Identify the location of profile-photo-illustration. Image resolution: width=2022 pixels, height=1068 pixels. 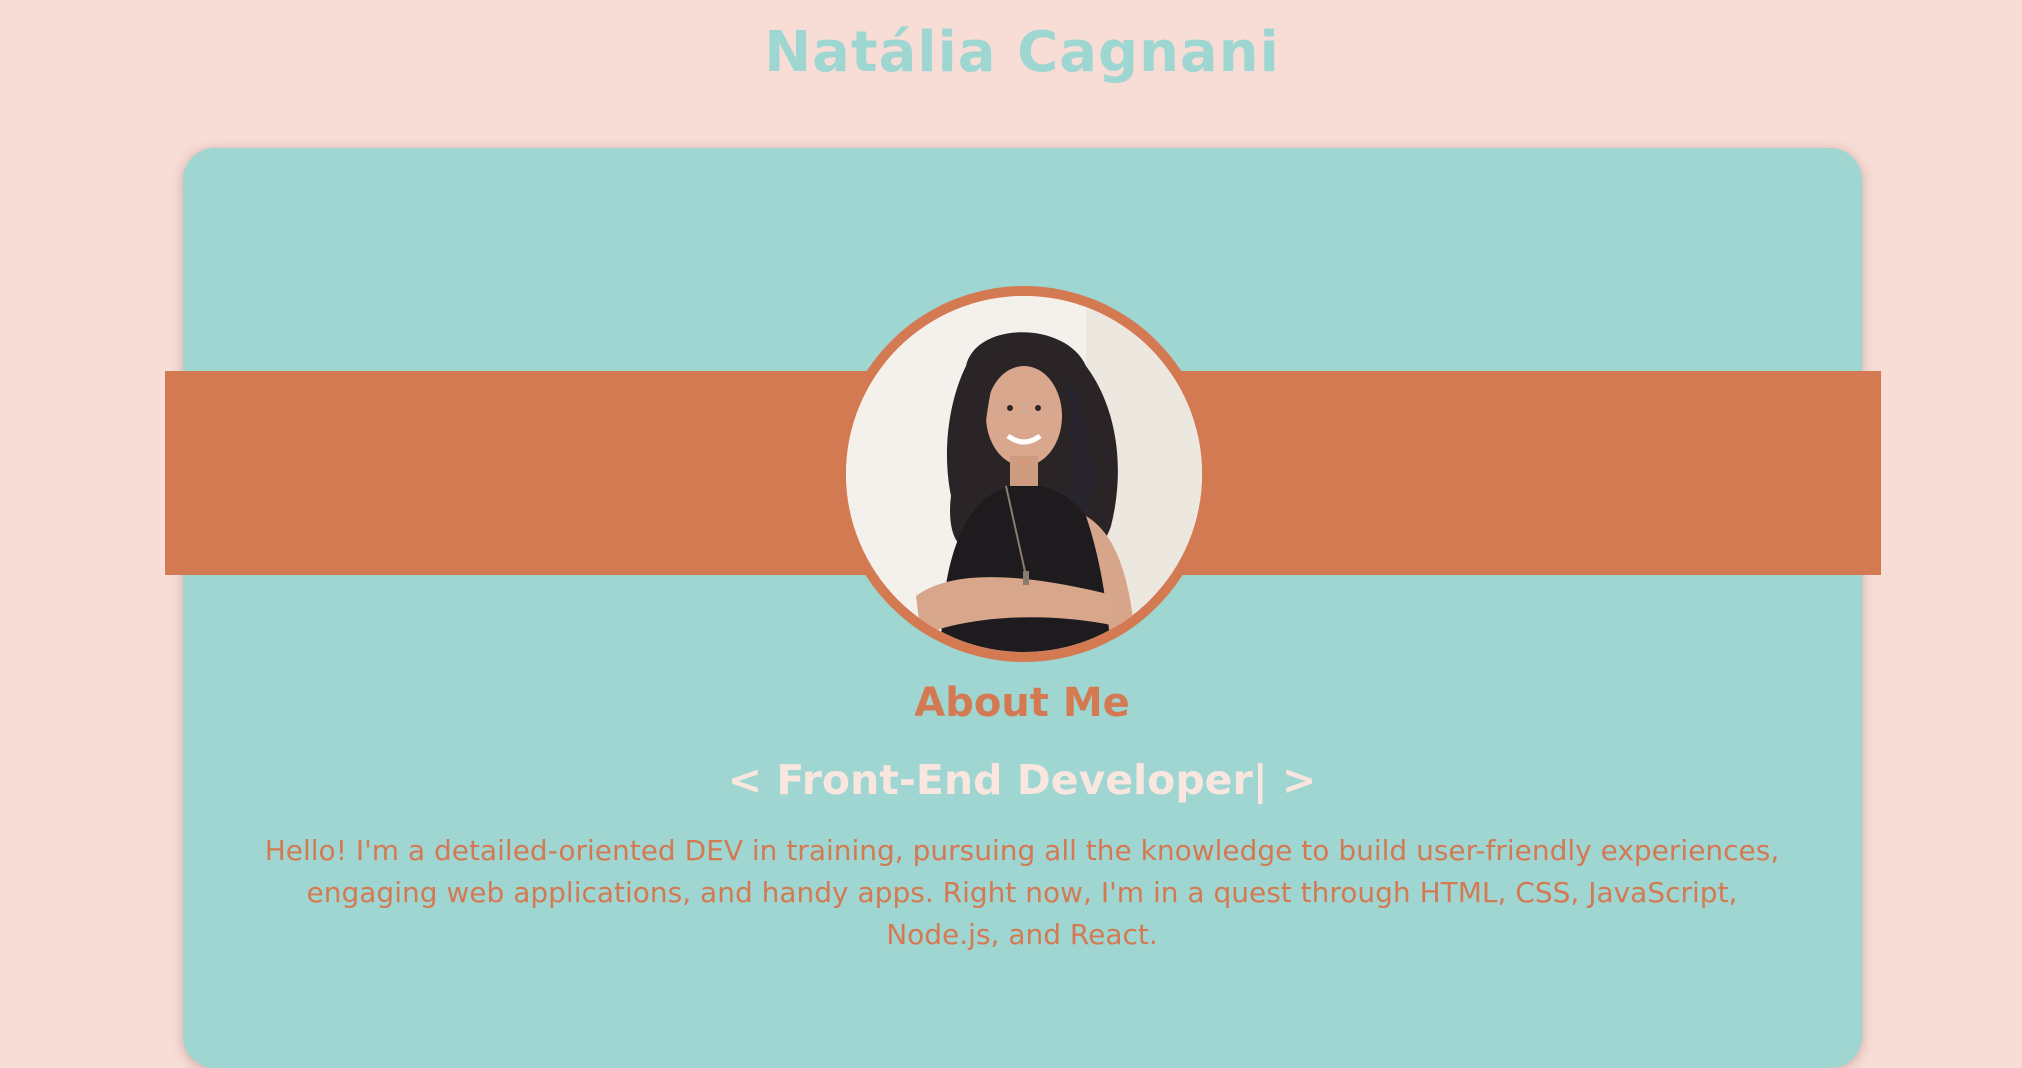
(1024, 474).